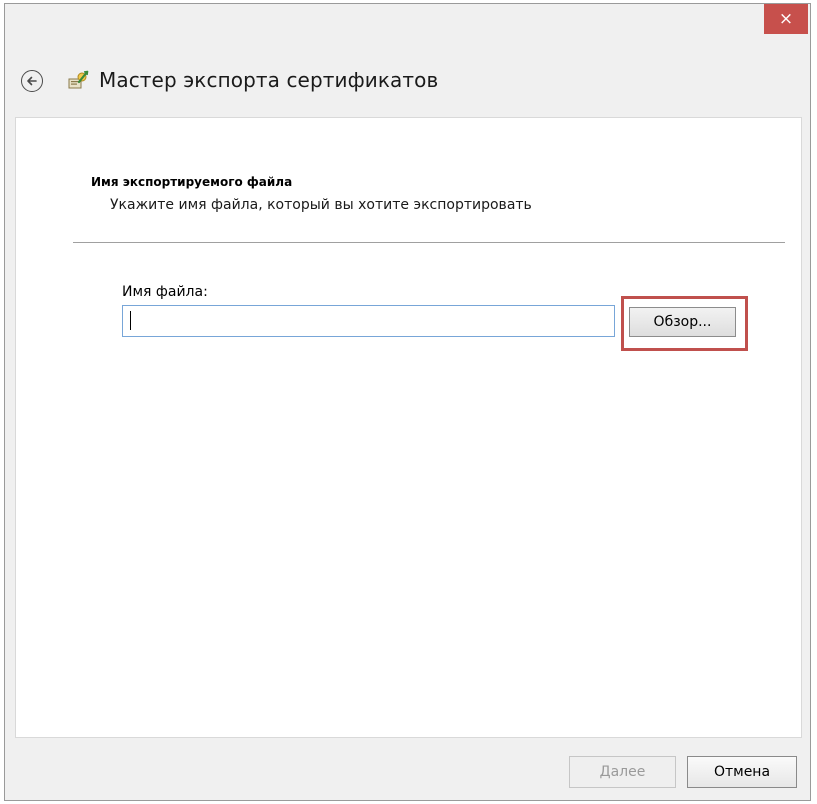 This screenshot has width=817, height=804. I want to click on file-name-input, so click(368, 321).